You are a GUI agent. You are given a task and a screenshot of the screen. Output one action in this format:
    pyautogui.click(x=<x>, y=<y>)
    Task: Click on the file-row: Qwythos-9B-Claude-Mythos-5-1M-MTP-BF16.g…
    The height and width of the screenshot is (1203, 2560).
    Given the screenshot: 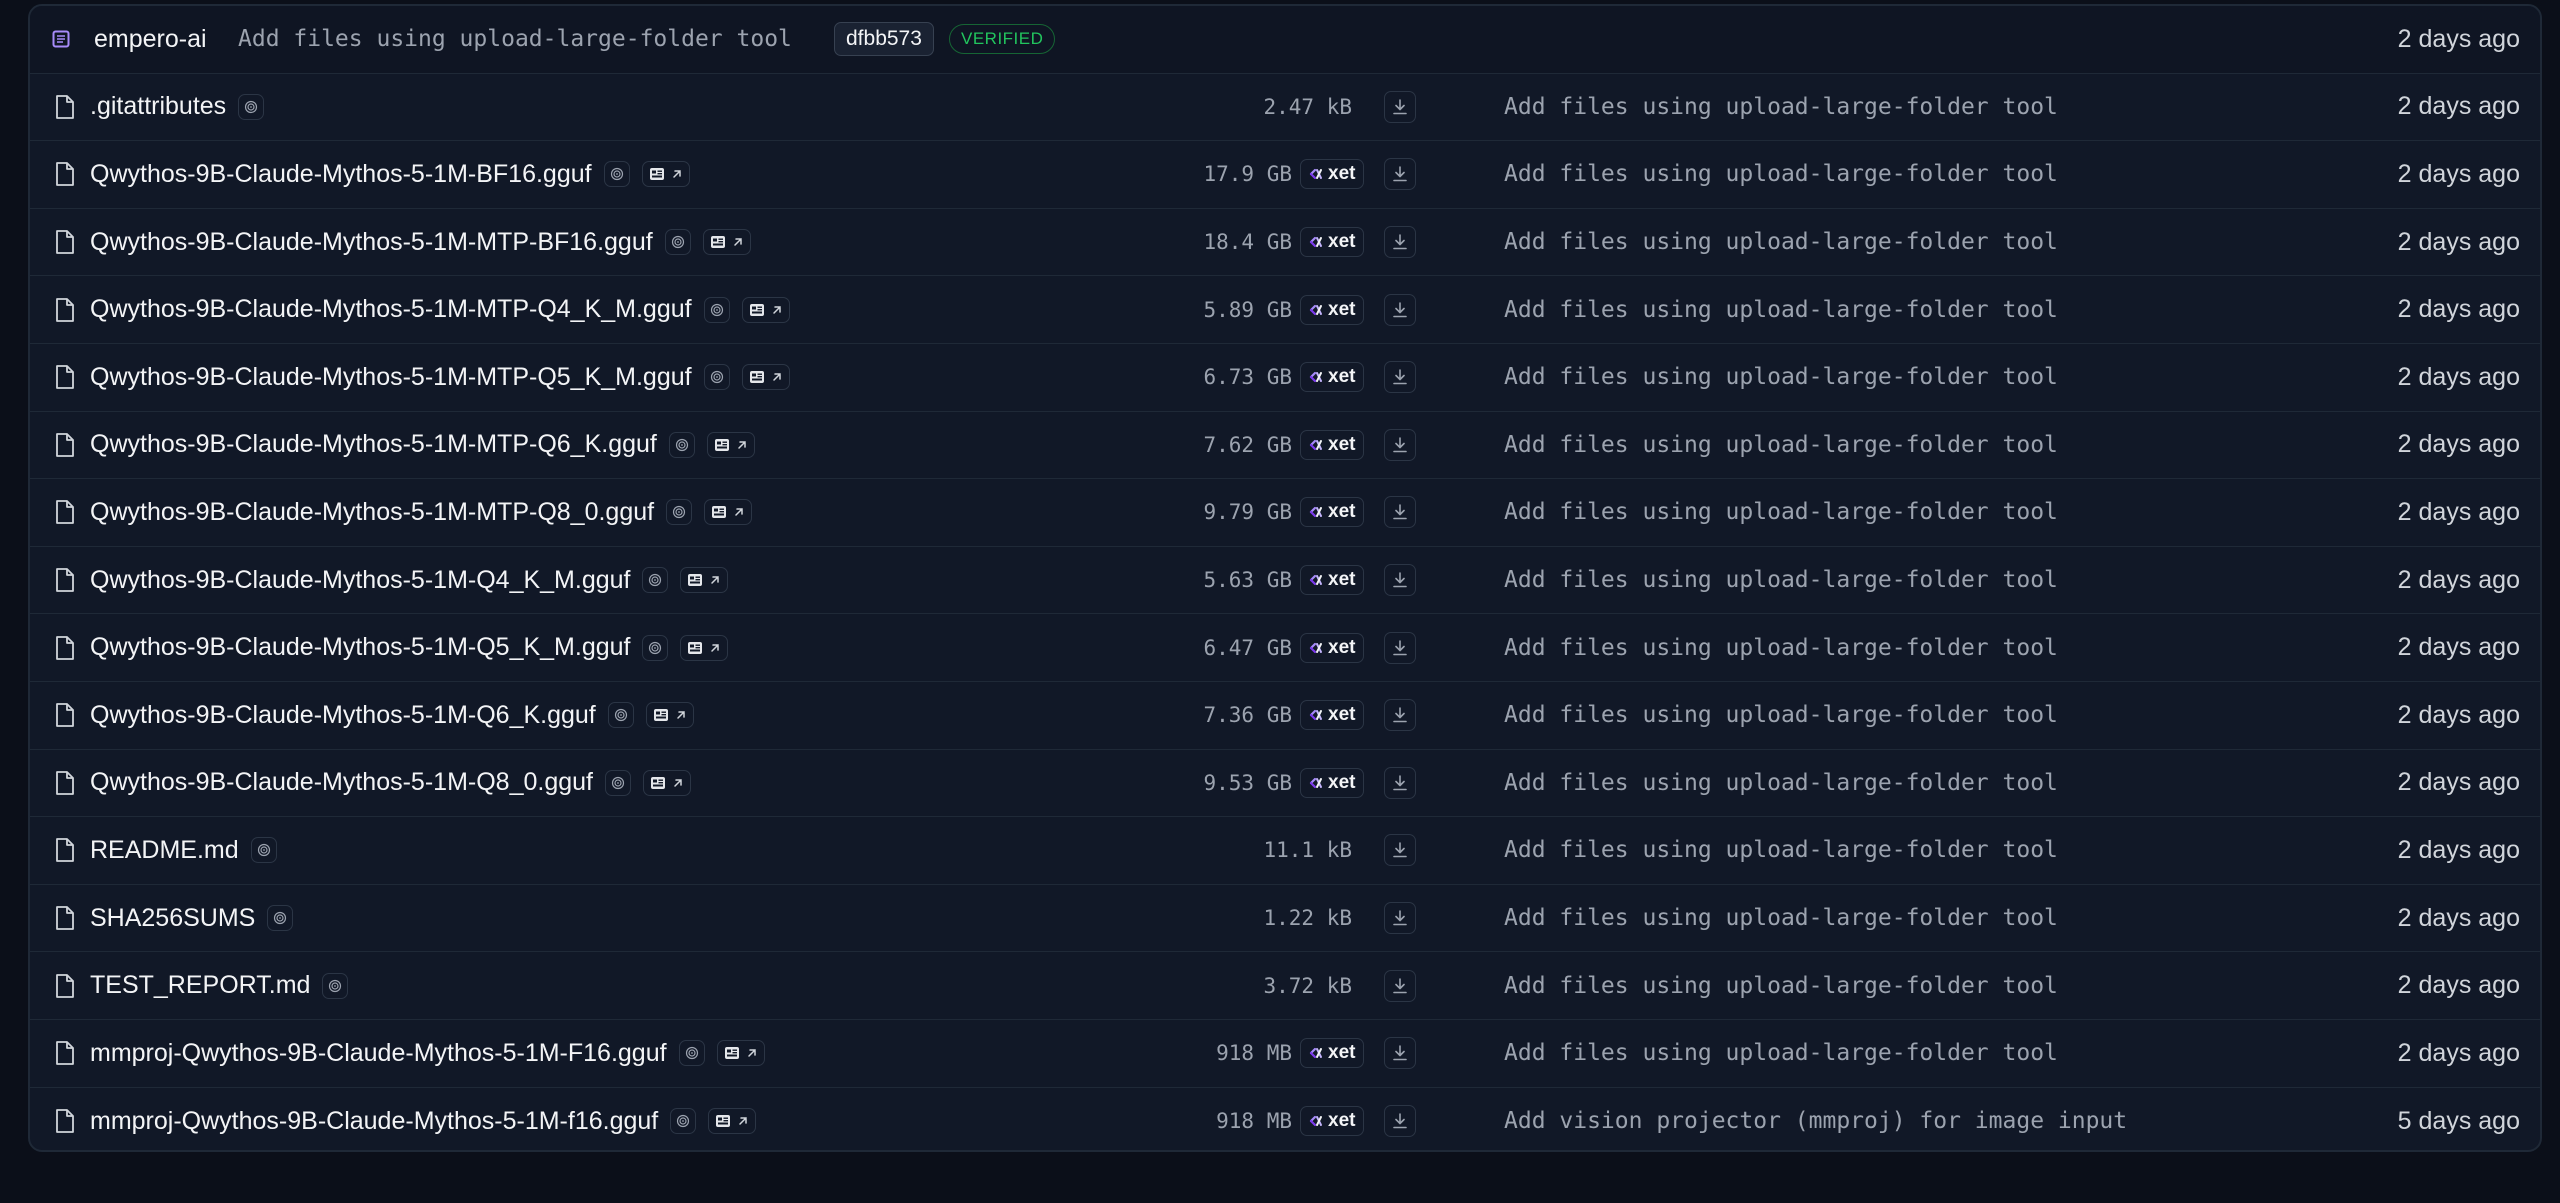 What is the action you would take?
    pyautogui.click(x=1285, y=243)
    